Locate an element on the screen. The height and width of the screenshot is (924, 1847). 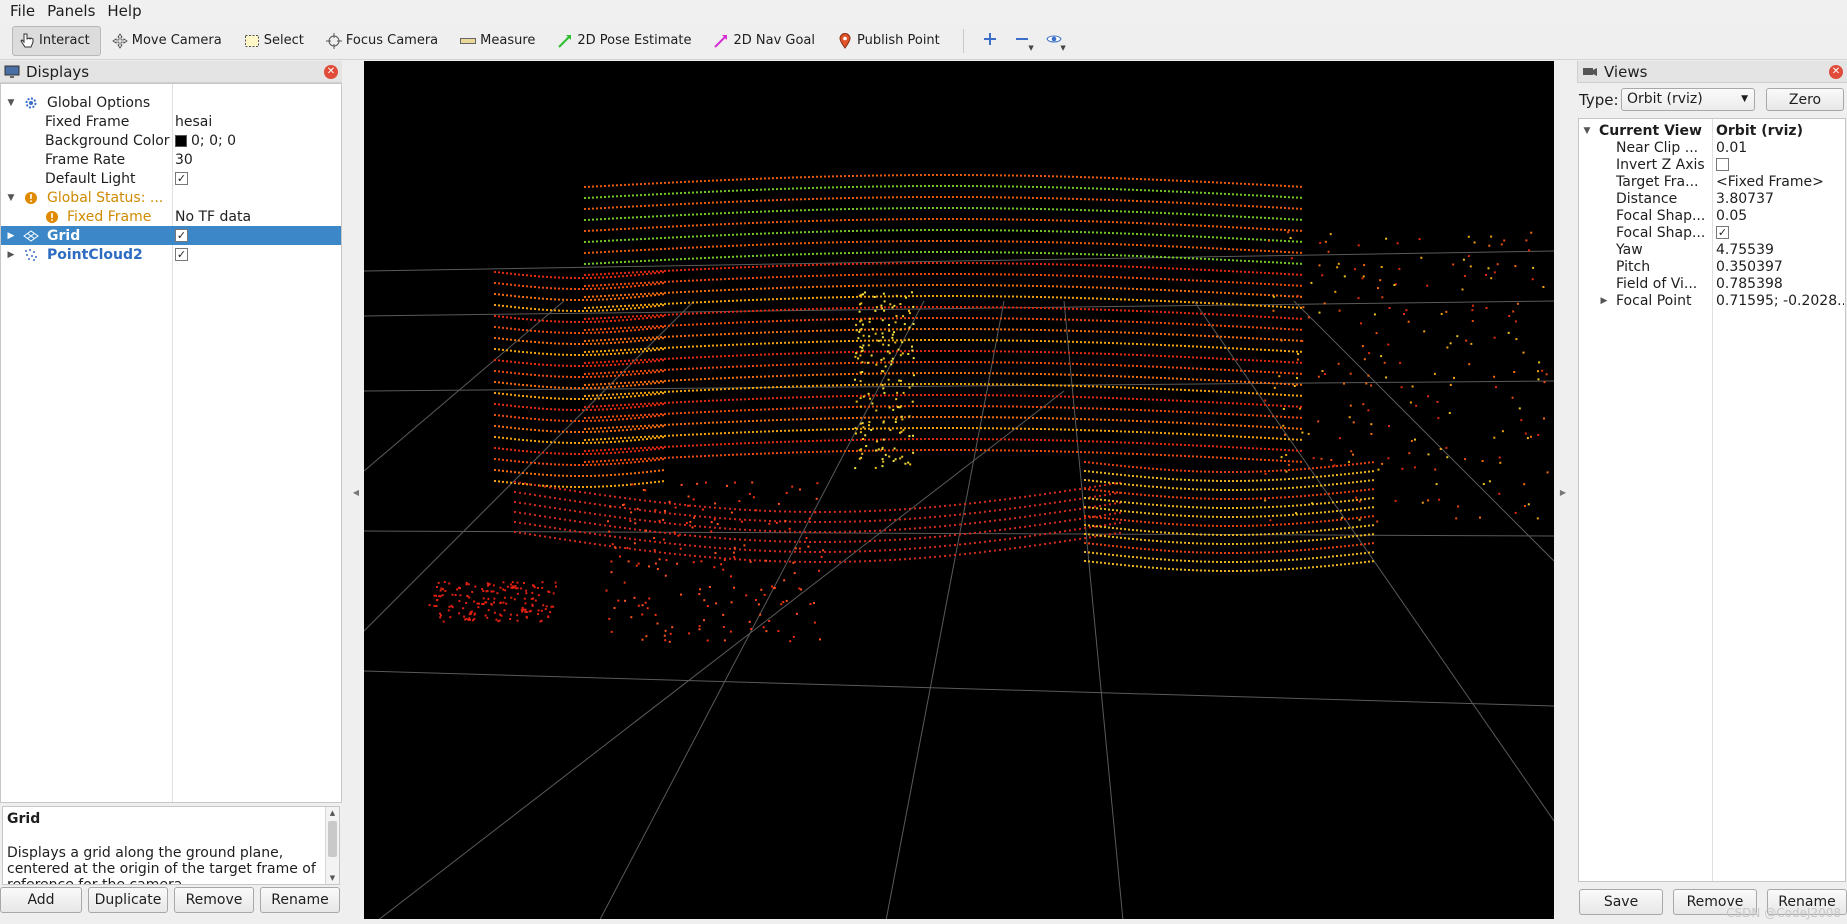
select-tool-button: Select is located at coordinates (276, 41).